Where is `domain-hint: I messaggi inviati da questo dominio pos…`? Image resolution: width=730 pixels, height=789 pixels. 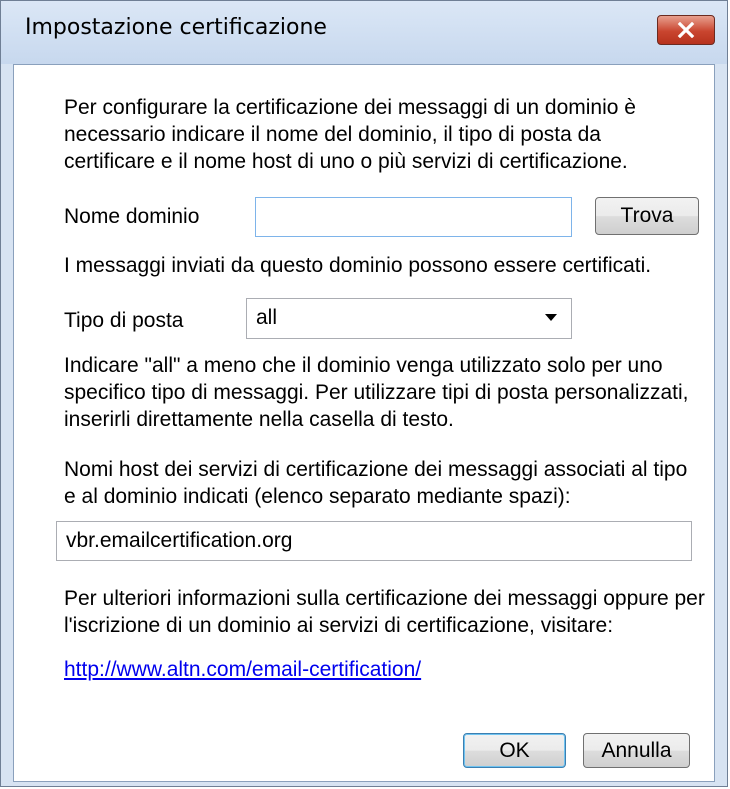
domain-hint: I messaggi inviati da questo dominio pos… is located at coordinates (358, 265).